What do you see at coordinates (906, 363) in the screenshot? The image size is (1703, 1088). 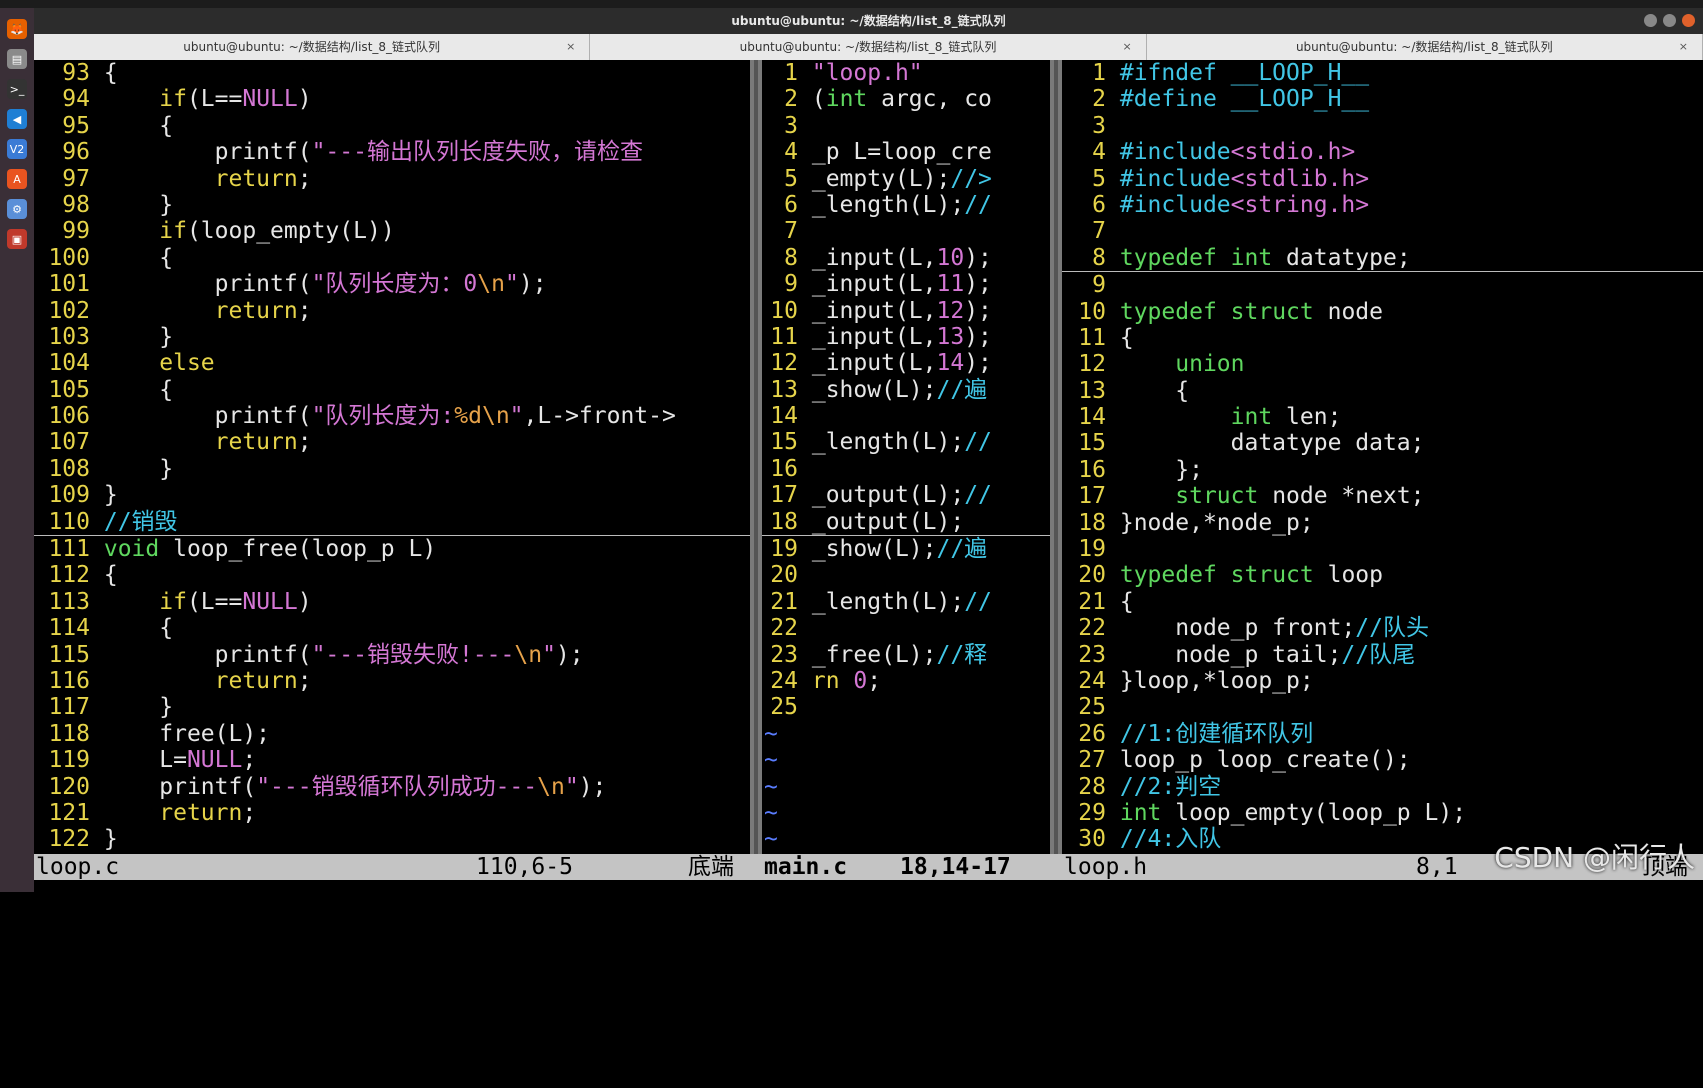 I see `code-line: 12 _input(L,14);` at bounding box center [906, 363].